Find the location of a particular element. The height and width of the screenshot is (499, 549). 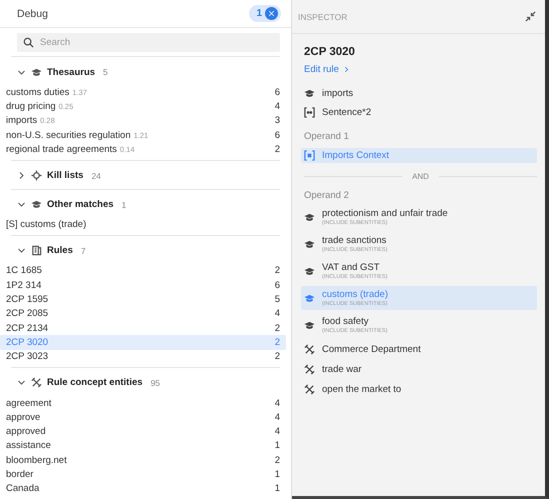

match-count: 5 is located at coordinates (277, 300).